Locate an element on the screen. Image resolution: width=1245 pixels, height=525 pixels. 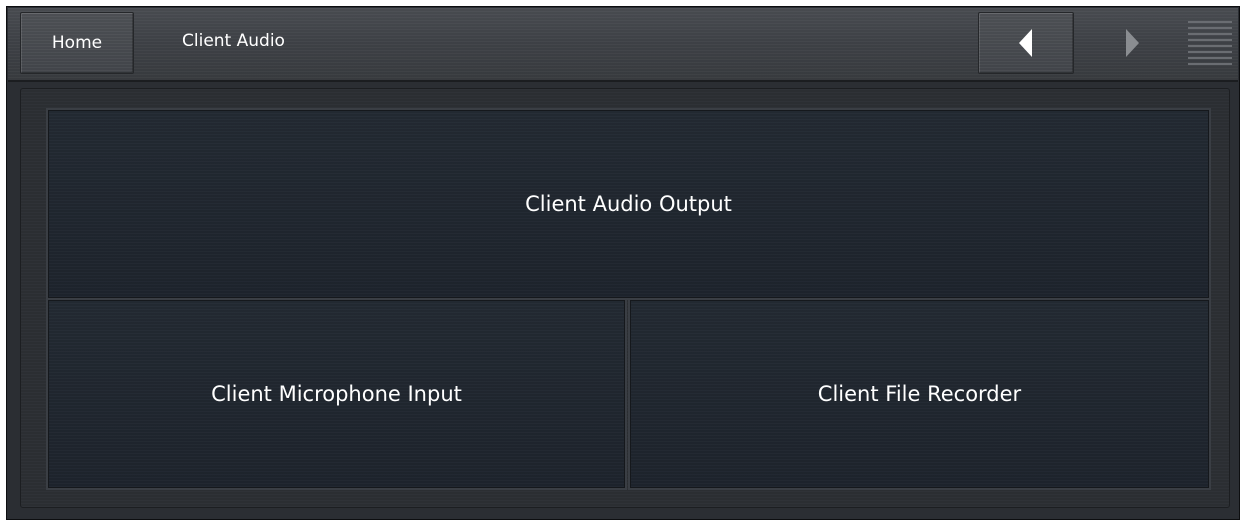
chevron-right-icon is located at coordinates (1132, 43).